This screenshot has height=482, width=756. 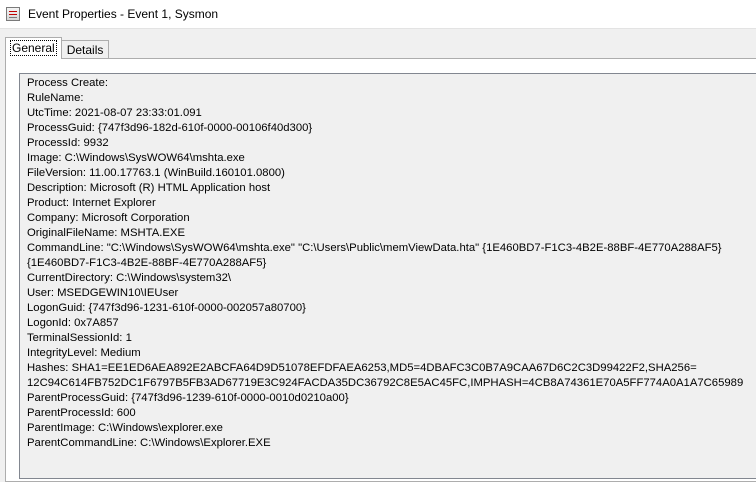 What do you see at coordinates (378, 14) in the screenshot?
I see `title-bar: Event Properties - Event 1, Sysmon` at bounding box center [378, 14].